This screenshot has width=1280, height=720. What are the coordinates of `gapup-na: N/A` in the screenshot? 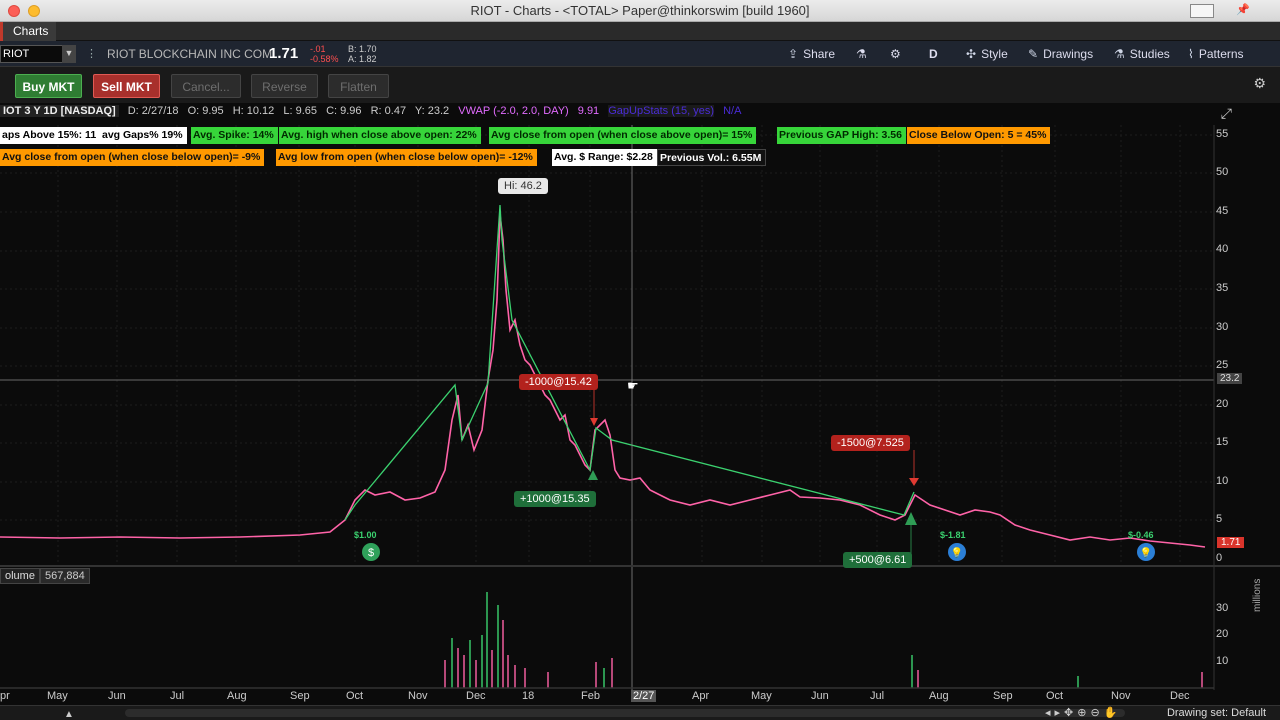 It's located at (732, 111).